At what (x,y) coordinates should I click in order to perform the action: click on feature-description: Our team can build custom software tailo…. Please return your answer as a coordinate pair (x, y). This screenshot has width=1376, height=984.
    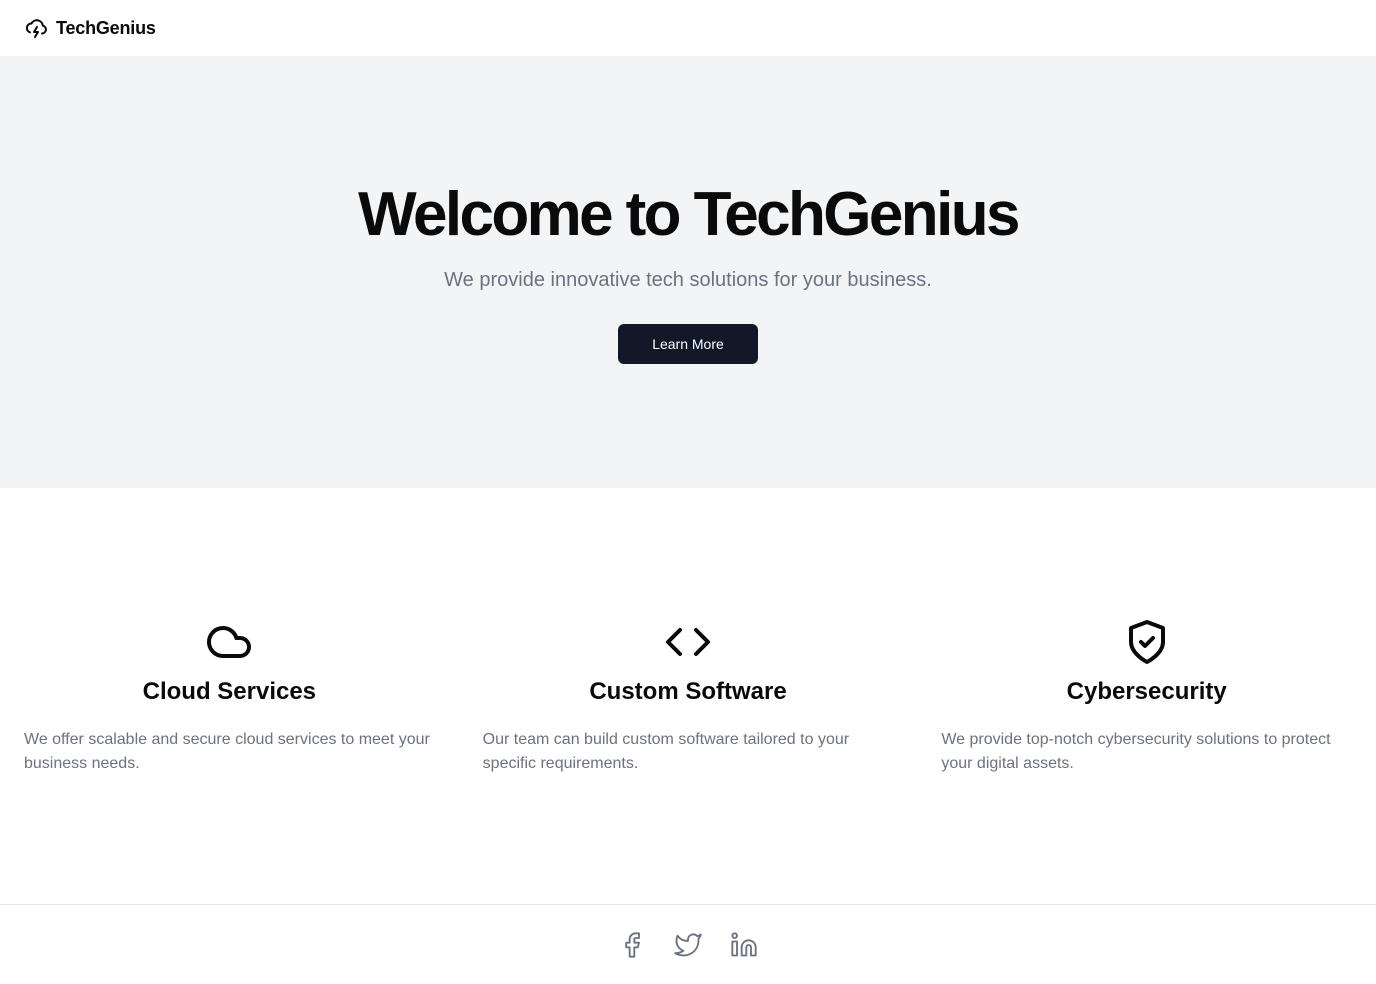
    Looking at the image, I should click on (666, 751).